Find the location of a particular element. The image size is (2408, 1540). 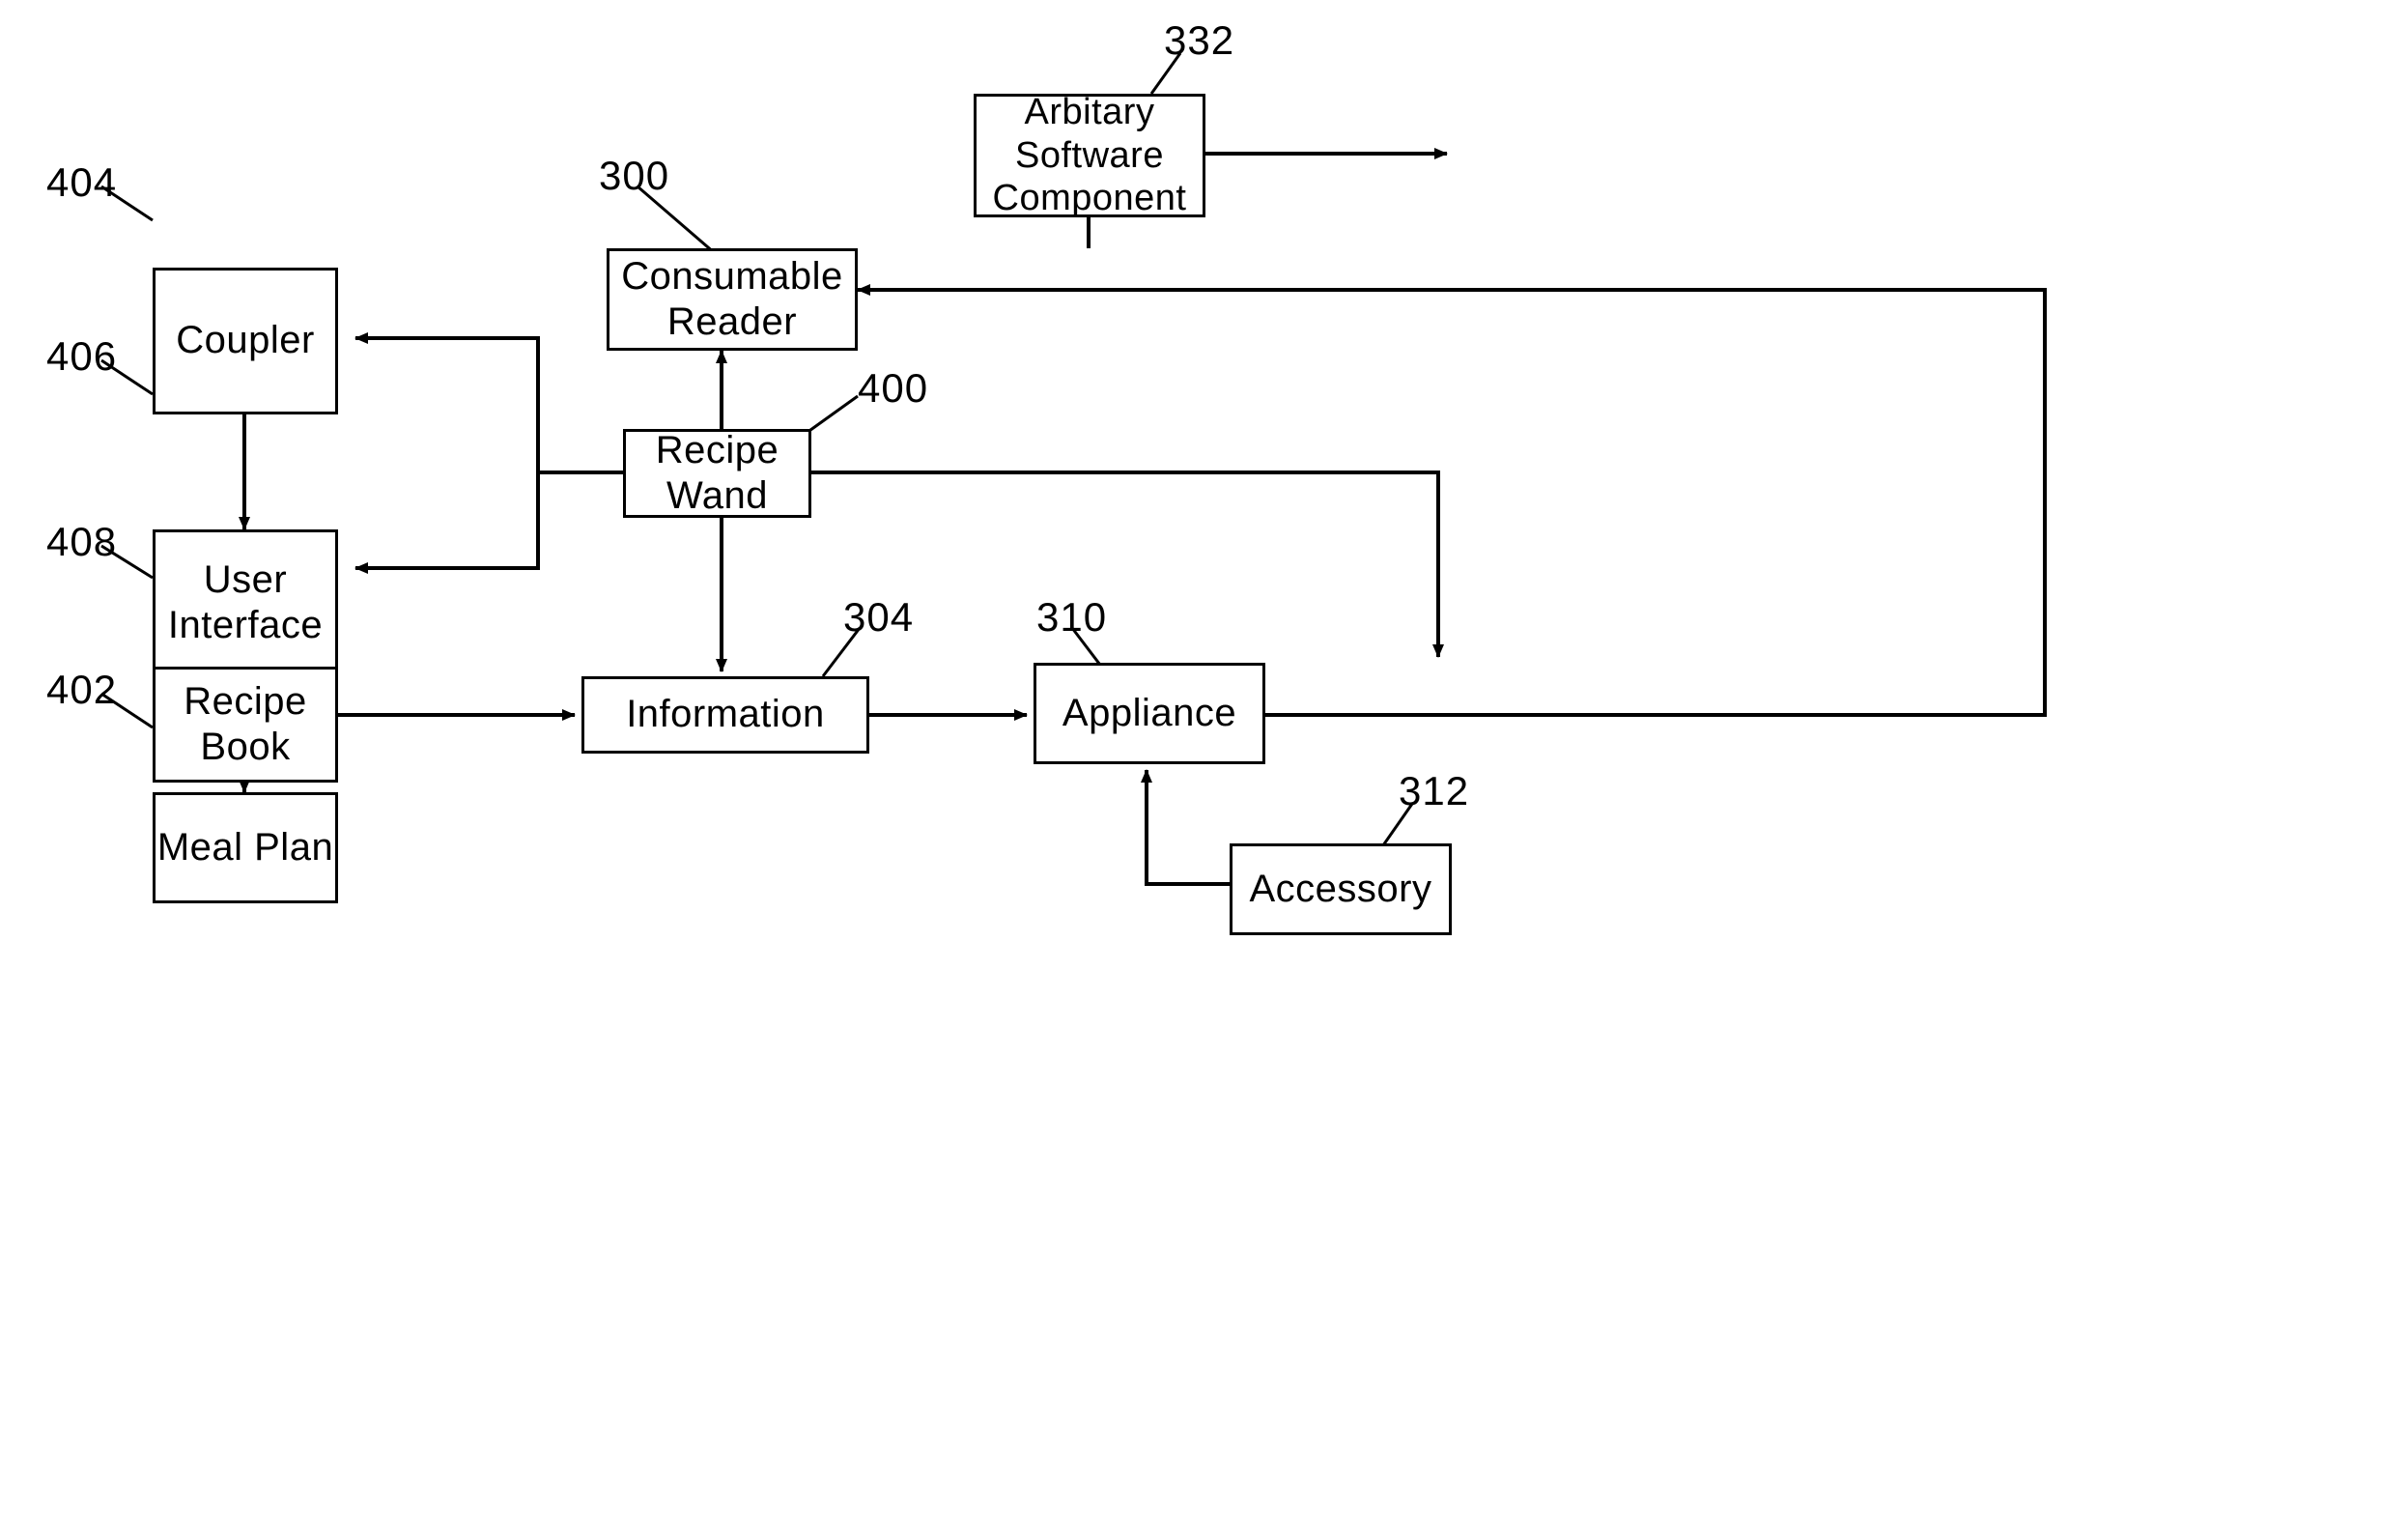

node-information-label: Information is located at coordinates (725, 714).